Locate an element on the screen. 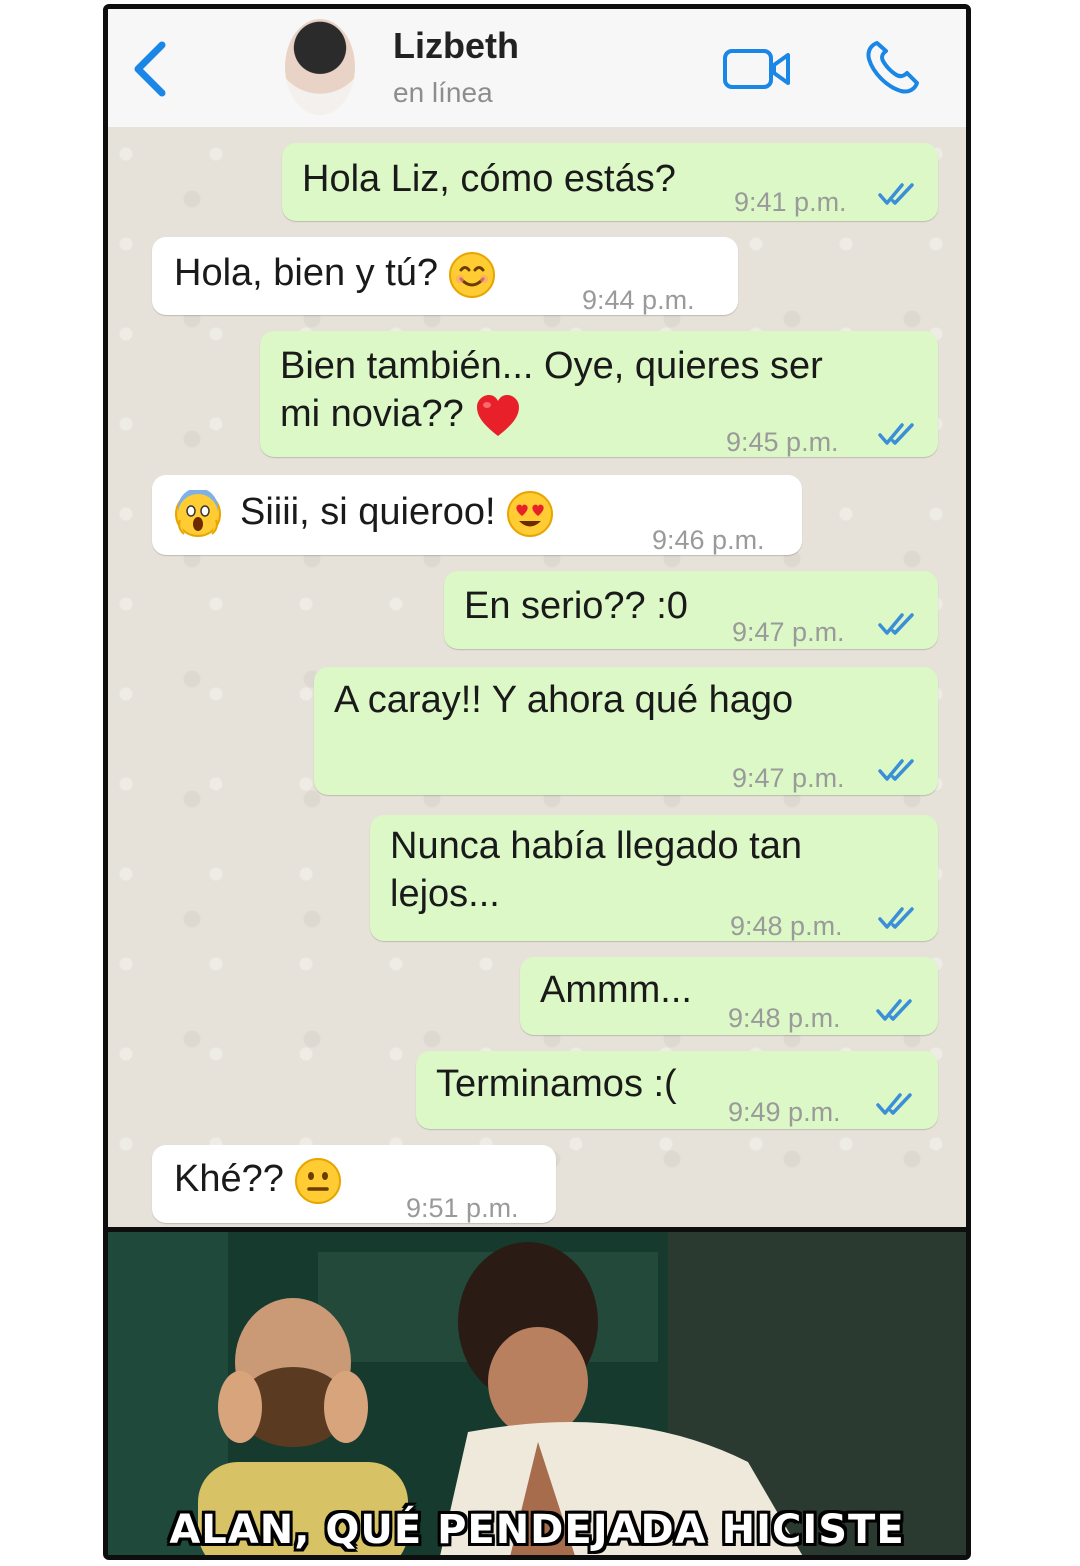 The image size is (1080, 1566). message-time: 9:41 p.m. is located at coordinates (790, 202).